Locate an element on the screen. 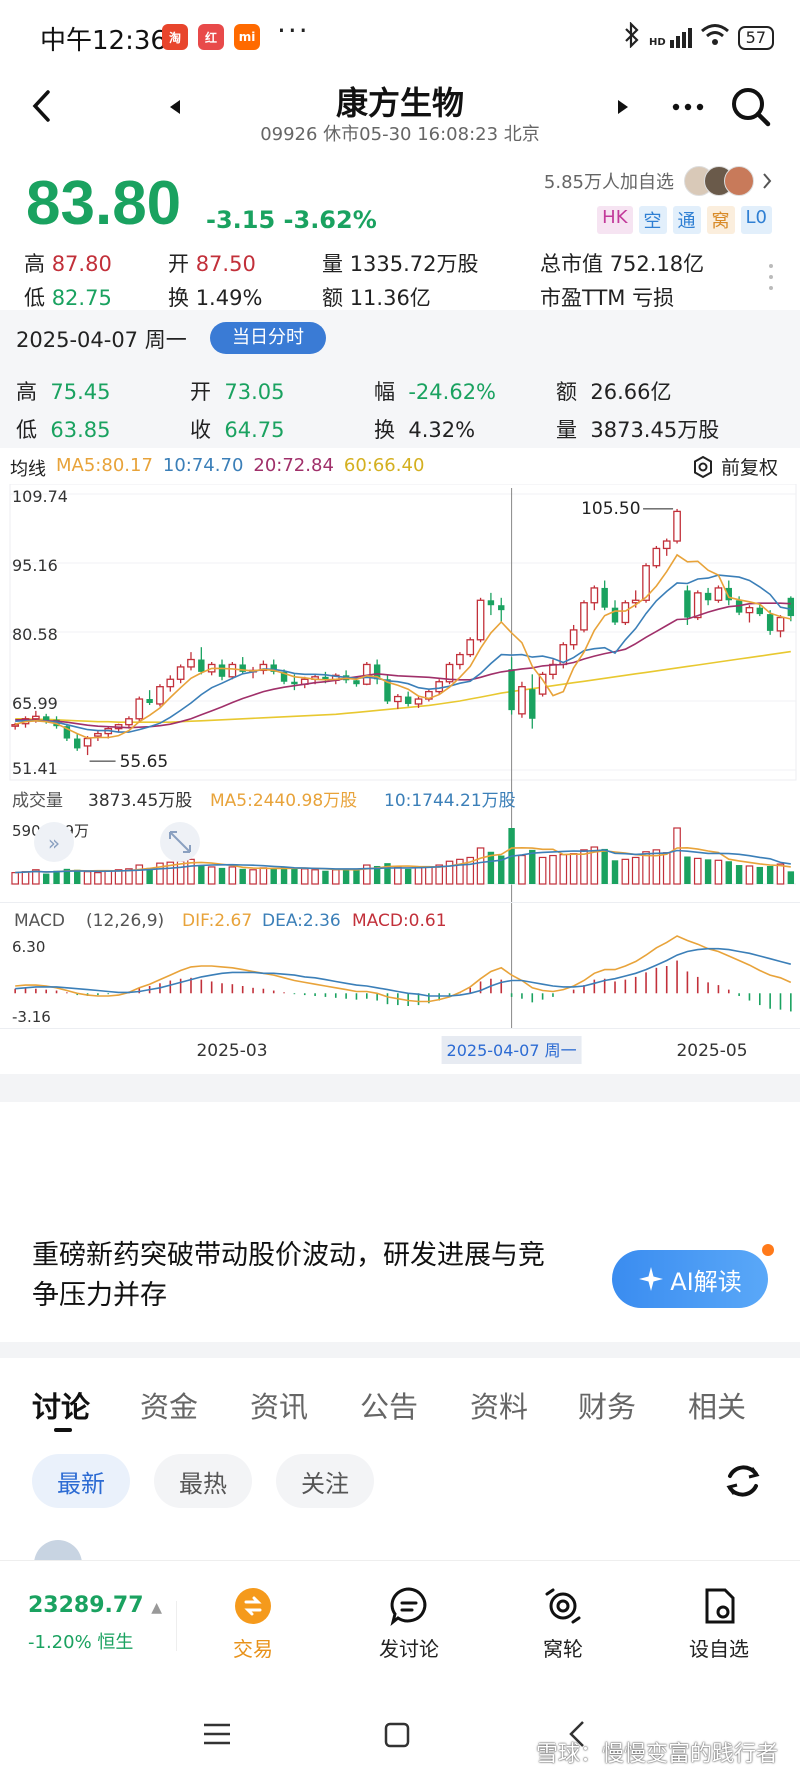  tab-profile: 资料 is located at coordinates (499, 1405).